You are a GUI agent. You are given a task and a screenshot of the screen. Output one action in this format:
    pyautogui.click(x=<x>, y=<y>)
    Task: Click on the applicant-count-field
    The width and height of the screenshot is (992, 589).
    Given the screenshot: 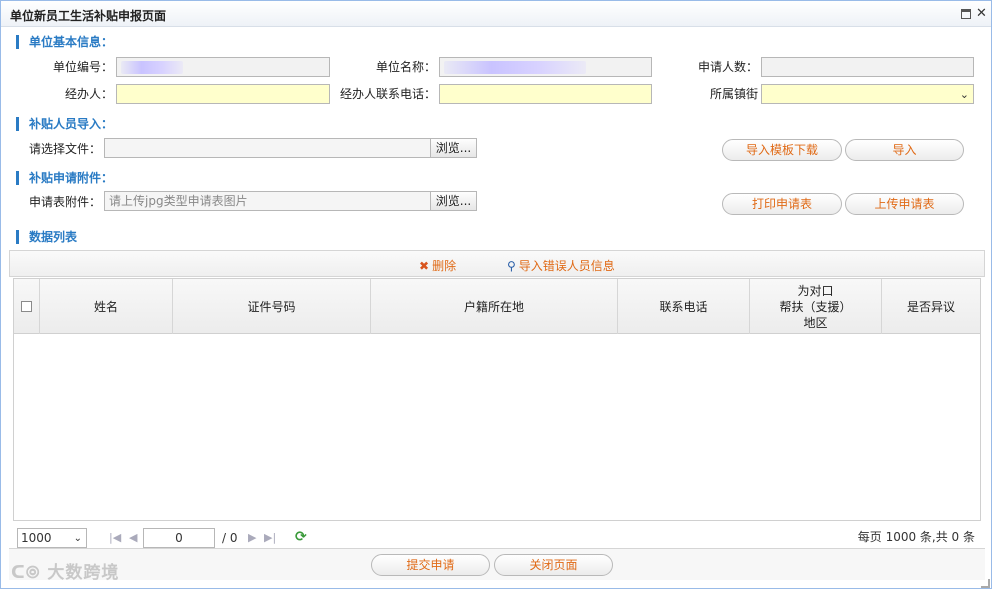 What is the action you would take?
    pyautogui.click(x=867, y=67)
    